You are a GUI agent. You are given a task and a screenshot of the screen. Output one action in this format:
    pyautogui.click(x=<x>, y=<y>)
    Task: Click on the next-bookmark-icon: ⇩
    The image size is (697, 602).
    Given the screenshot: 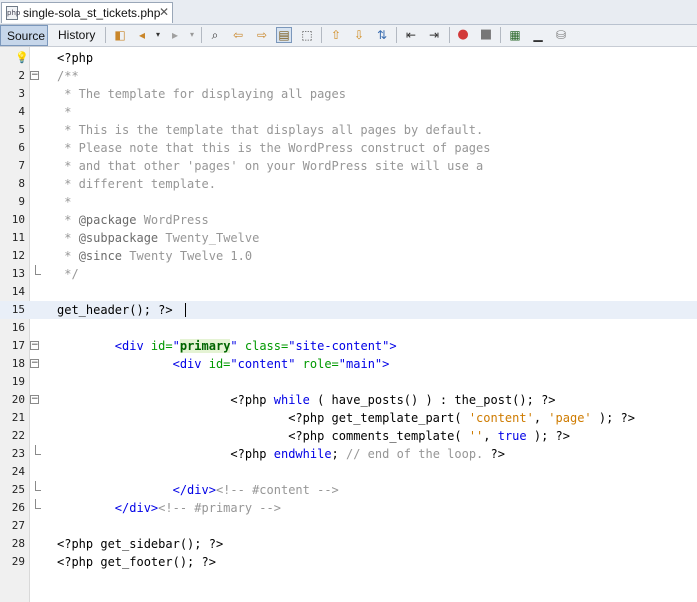 What is the action you would take?
    pyautogui.click(x=359, y=35)
    